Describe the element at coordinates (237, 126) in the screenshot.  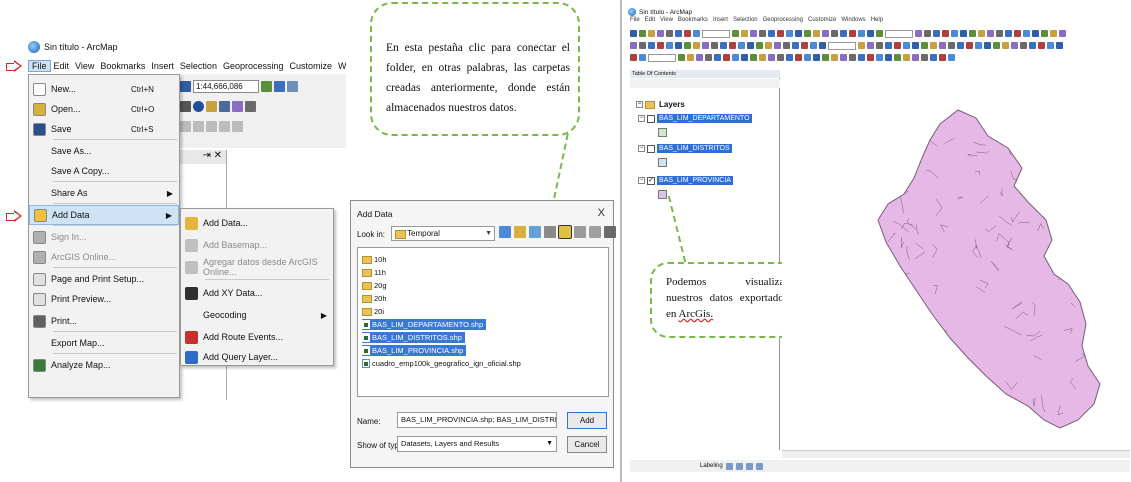
I see `draw-rectangle-icon` at that location.